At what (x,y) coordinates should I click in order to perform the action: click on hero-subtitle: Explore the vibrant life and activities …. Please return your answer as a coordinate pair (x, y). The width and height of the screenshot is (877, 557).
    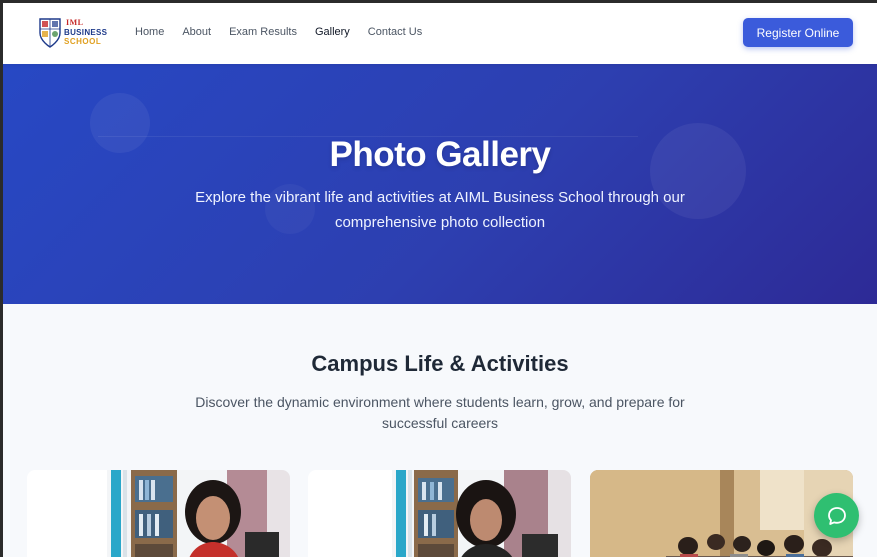
    Looking at the image, I should click on (440, 210).